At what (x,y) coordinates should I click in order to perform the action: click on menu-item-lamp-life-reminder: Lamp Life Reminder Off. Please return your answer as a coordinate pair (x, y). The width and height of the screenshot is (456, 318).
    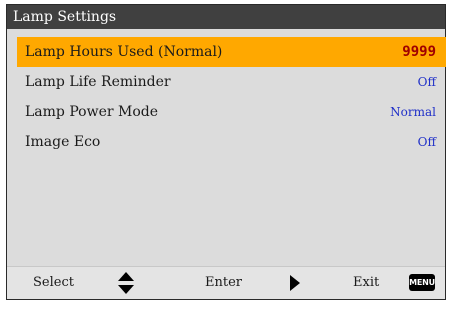
    Looking at the image, I should click on (231, 82).